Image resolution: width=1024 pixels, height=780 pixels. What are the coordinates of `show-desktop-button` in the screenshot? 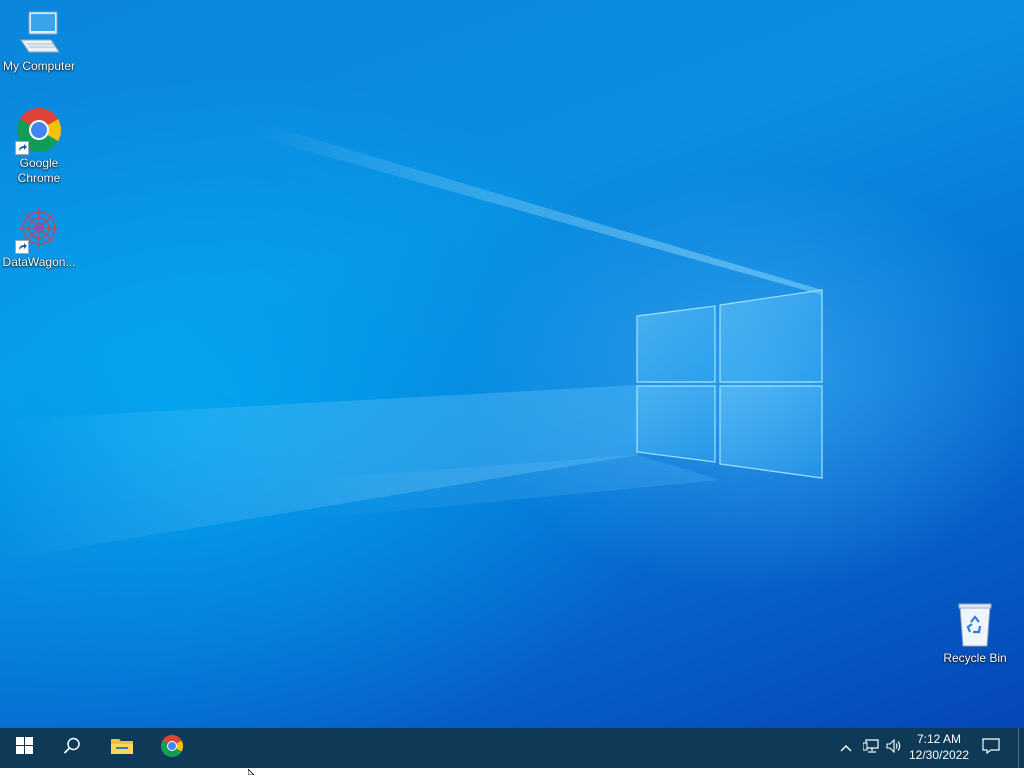 It's located at (1021, 748).